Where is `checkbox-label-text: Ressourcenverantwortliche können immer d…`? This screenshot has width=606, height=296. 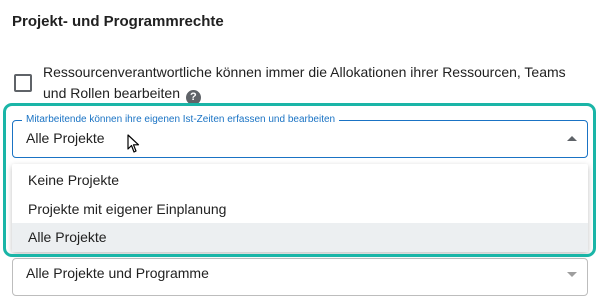
checkbox-label-text: Ressourcenverantwortliche können immer d… is located at coordinates (304, 82).